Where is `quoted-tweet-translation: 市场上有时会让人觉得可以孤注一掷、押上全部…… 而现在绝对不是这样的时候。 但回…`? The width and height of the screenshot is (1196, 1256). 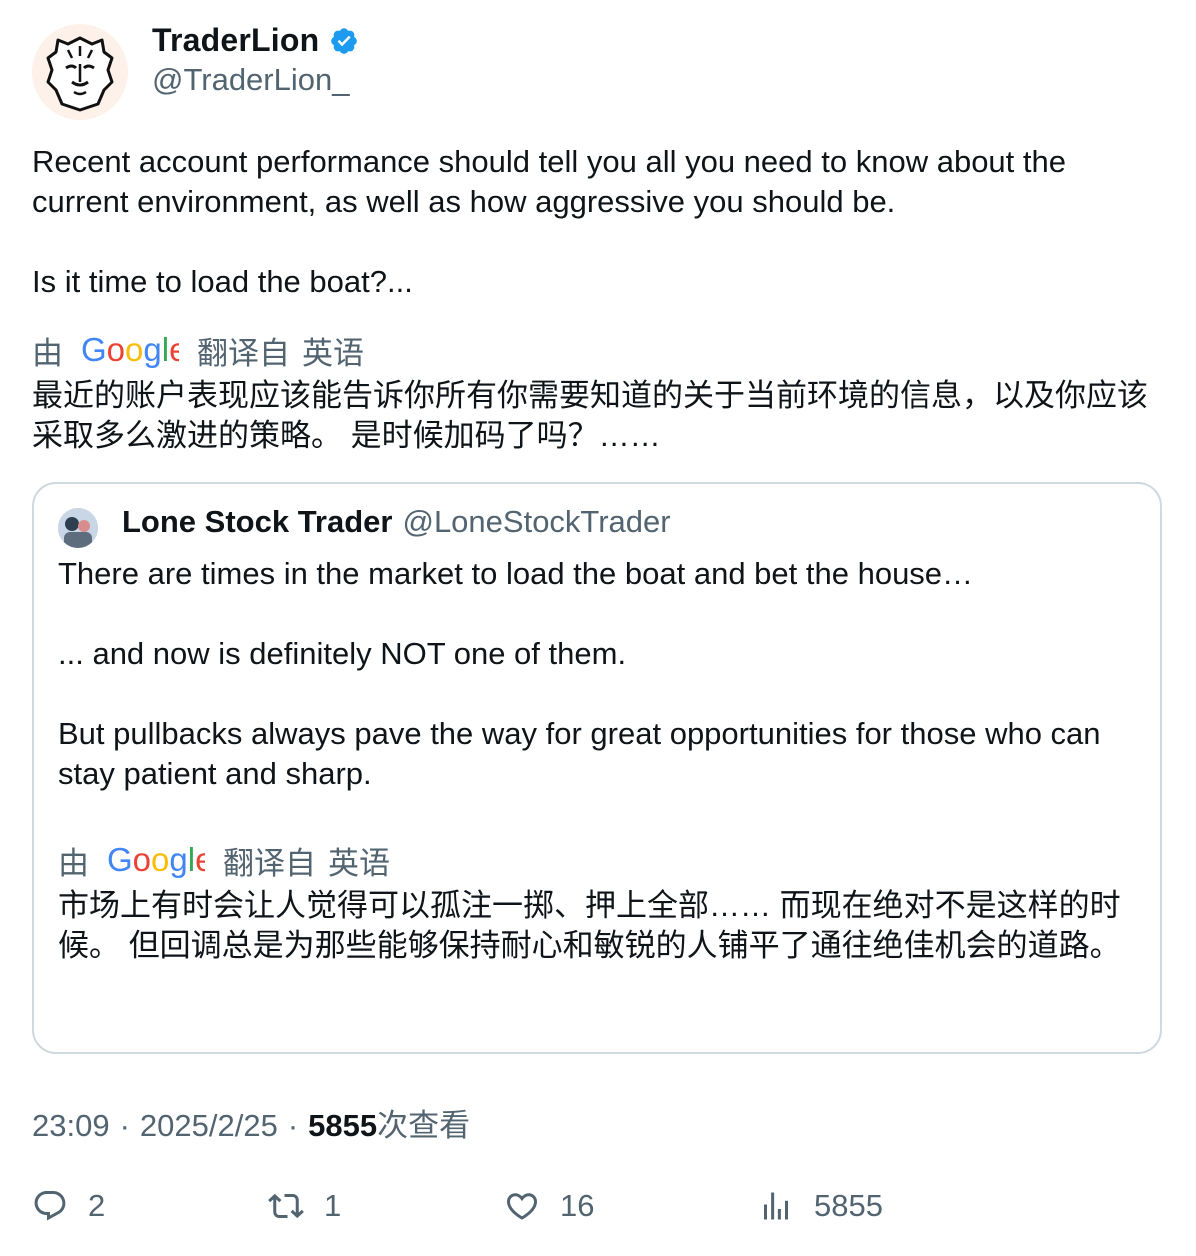 quoted-tweet-translation: 市场上有时会让人觉得可以孤注一掷、押上全部…… 而现在绝对不是这样的时候。 但回… is located at coordinates (589, 925).